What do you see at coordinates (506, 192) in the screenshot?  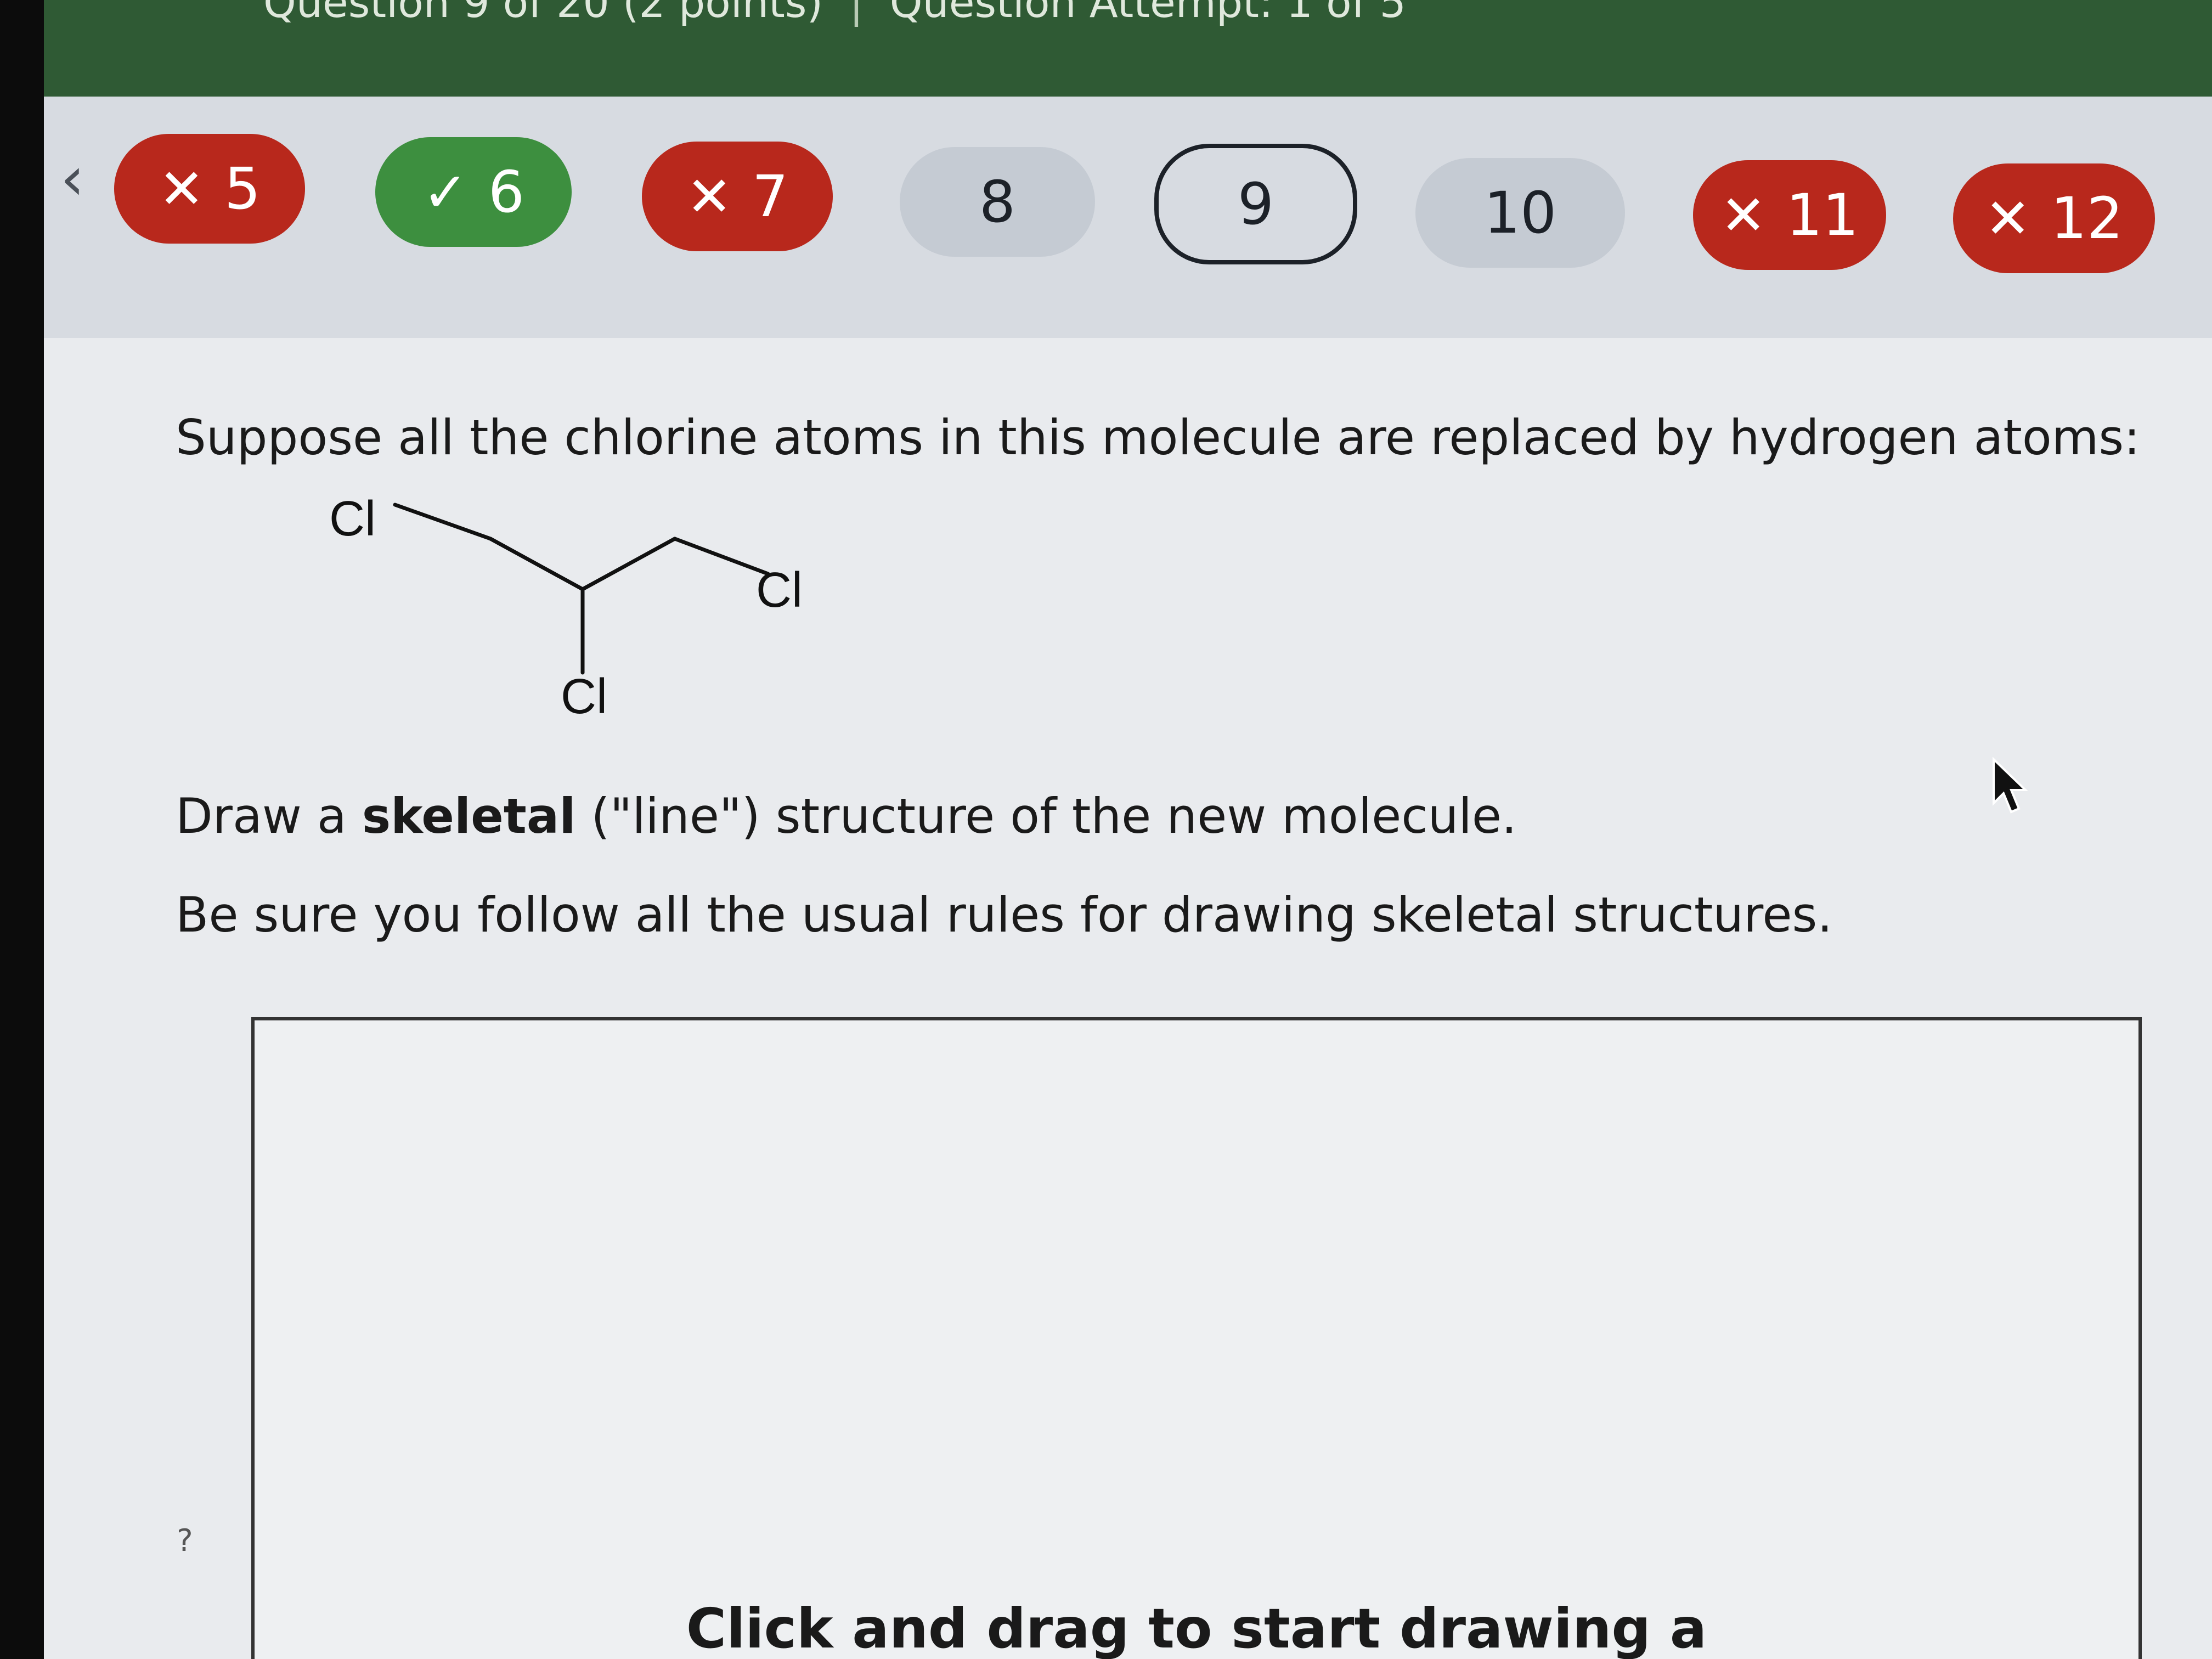 I see `question-number: 6` at bounding box center [506, 192].